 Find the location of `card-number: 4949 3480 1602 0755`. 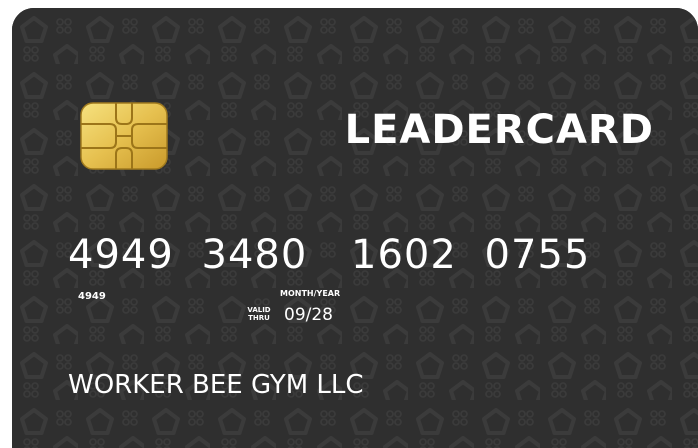

card-number: 4949 3480 1602 0755 is located at coordinates (368, 255).